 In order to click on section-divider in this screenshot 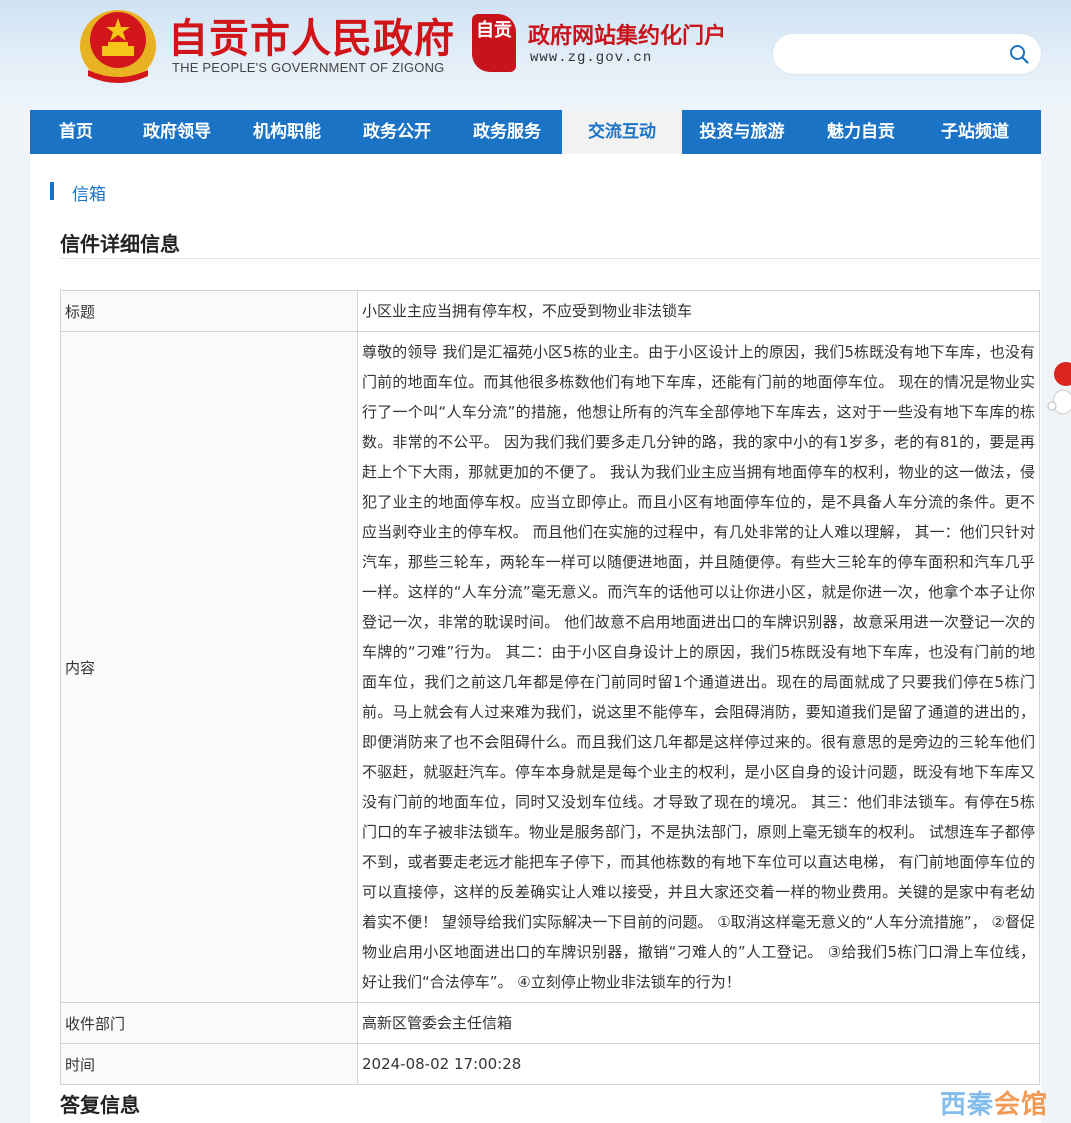, I will do `click(550, 258)`.